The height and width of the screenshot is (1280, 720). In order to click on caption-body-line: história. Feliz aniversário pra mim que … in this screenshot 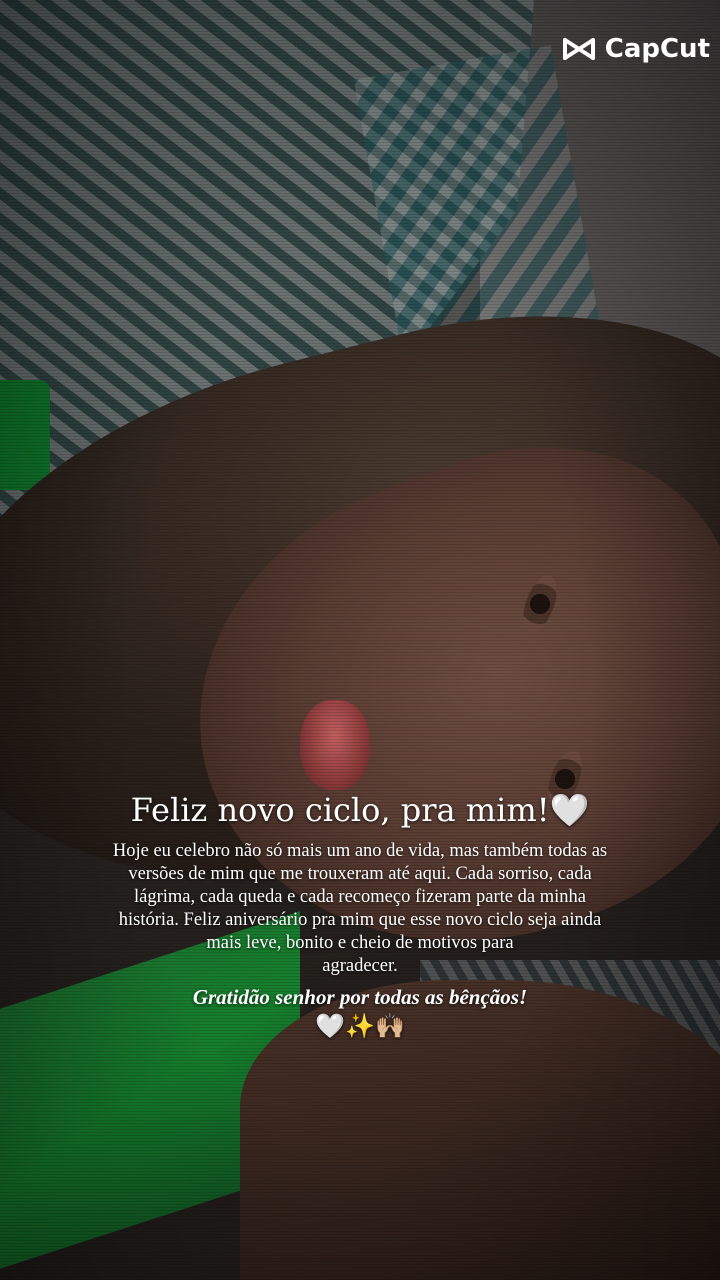, I will do `click(360, 920)`.